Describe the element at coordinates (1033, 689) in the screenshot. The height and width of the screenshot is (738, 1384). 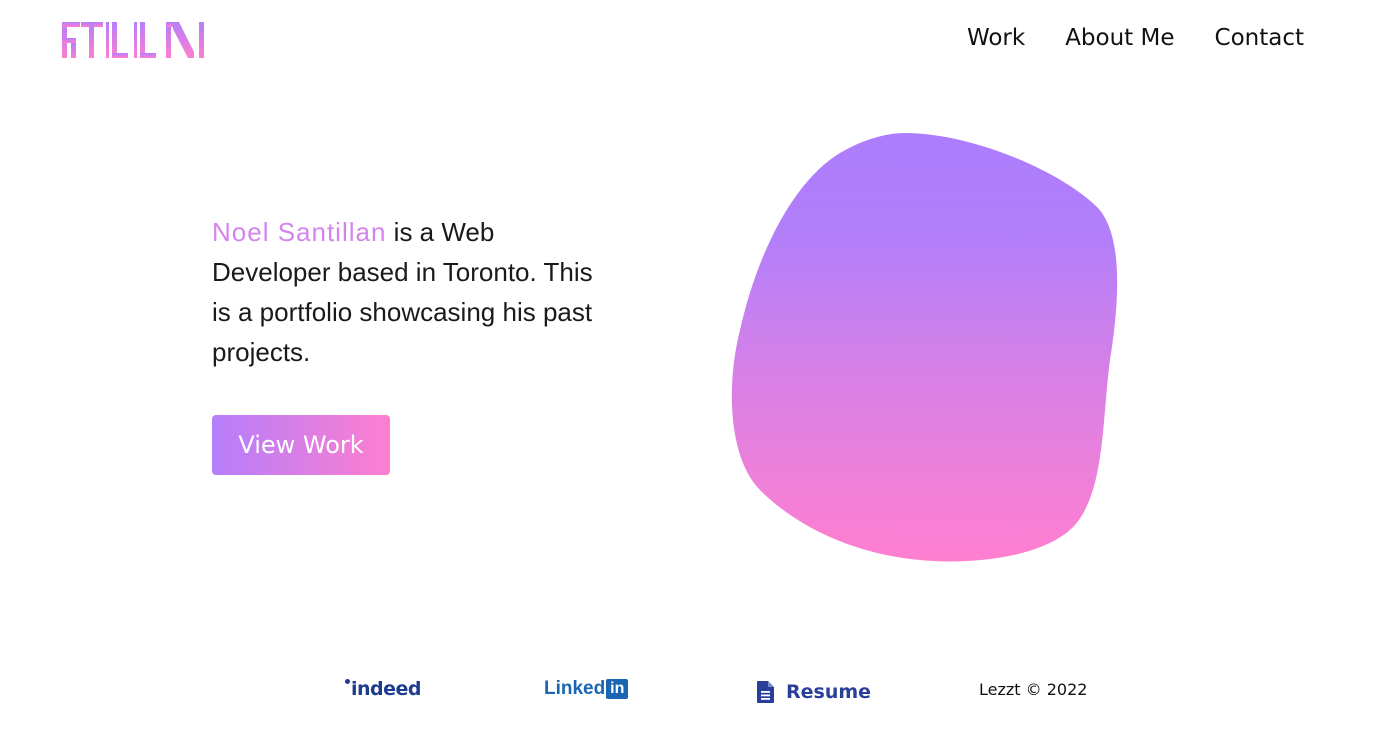
I see `copyright-text: Lezzt © 2022` at that location.